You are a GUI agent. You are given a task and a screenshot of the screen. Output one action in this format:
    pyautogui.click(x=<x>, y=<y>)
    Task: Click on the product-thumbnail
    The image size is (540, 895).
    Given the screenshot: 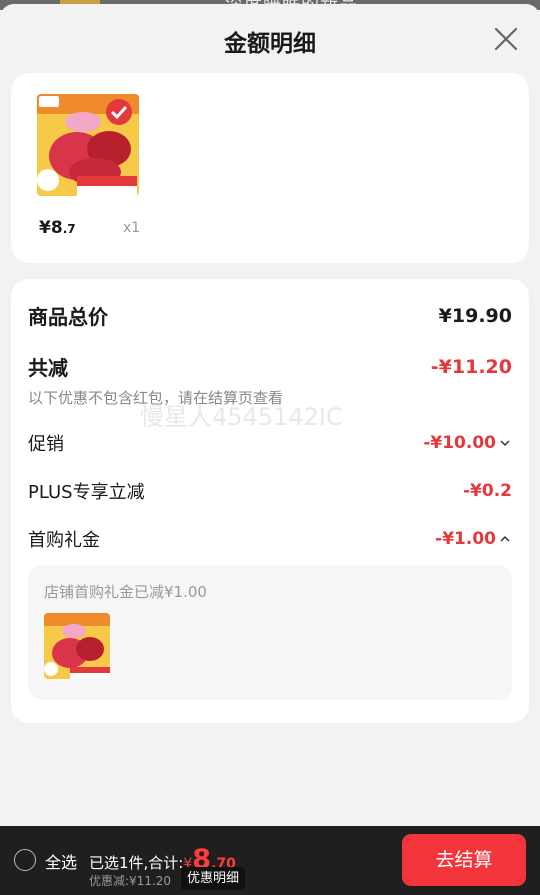 What is the action you would take?
    pyautogui.click(x=88, y=145)
    